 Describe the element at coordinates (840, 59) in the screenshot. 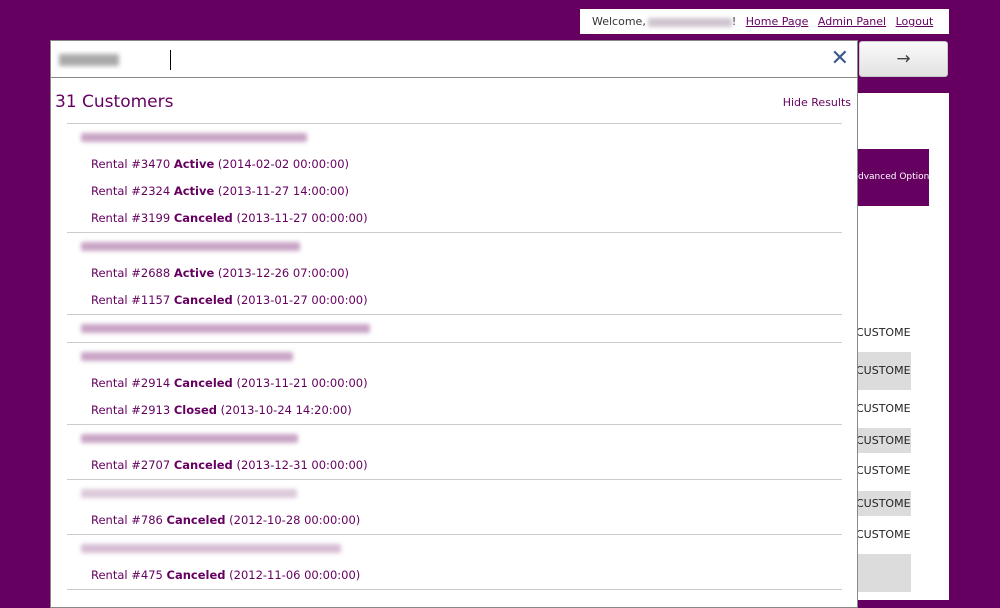

I see `close-icon: ✕` at that location.